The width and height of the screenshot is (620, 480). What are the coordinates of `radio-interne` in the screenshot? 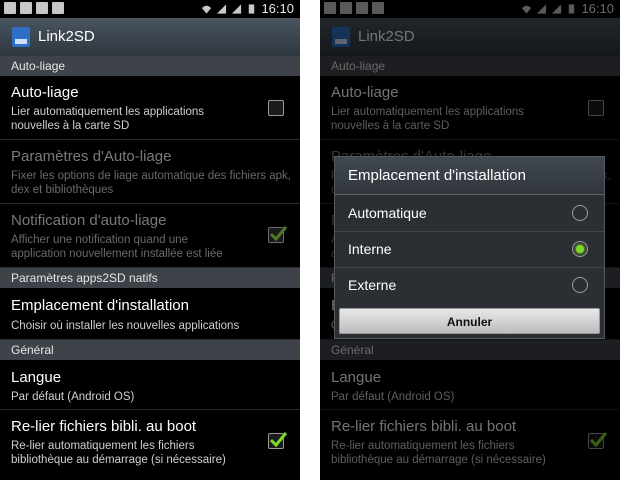 It's located at (580, 249).